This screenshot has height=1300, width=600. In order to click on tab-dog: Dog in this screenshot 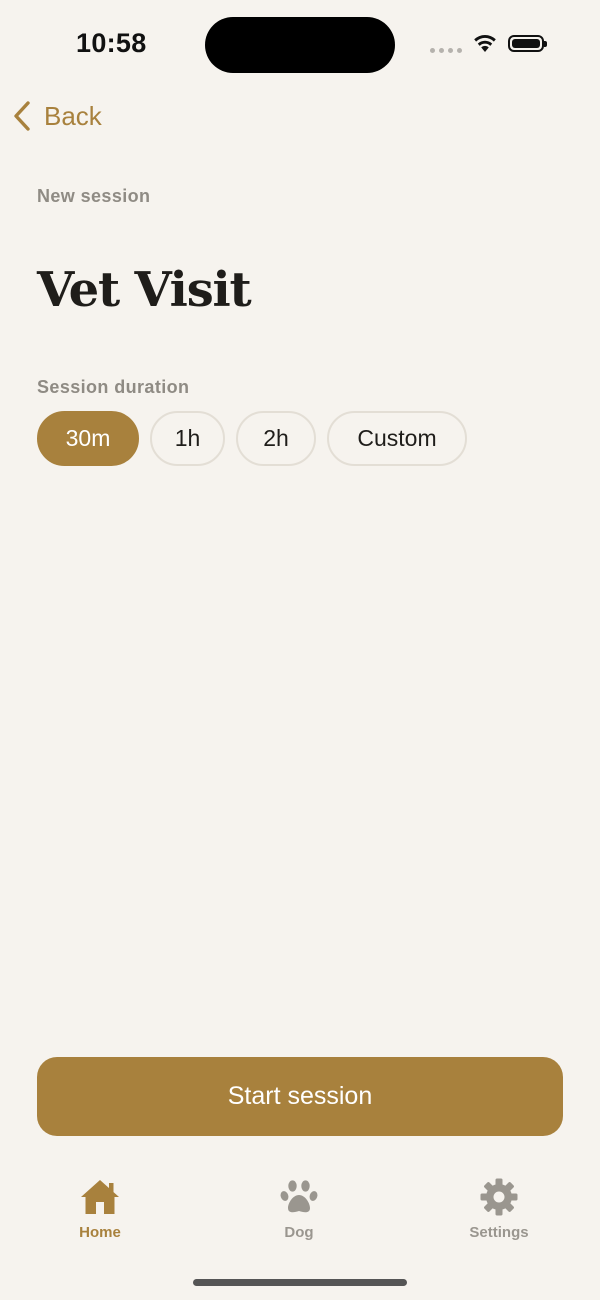, I will do `click(299, 1215)`.